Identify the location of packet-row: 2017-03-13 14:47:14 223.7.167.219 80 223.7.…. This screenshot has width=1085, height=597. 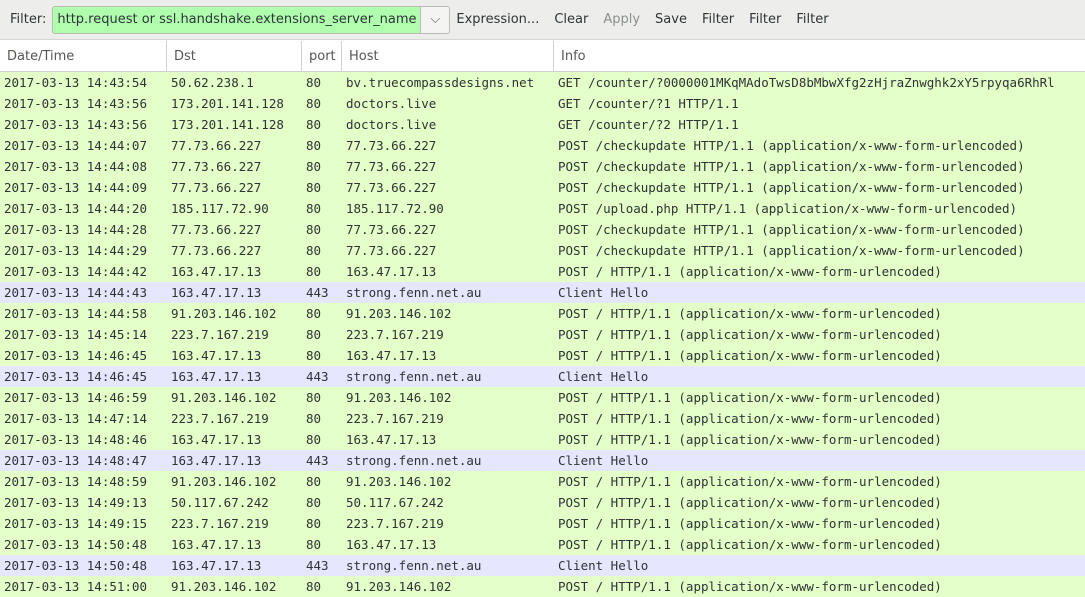
(542, 418).